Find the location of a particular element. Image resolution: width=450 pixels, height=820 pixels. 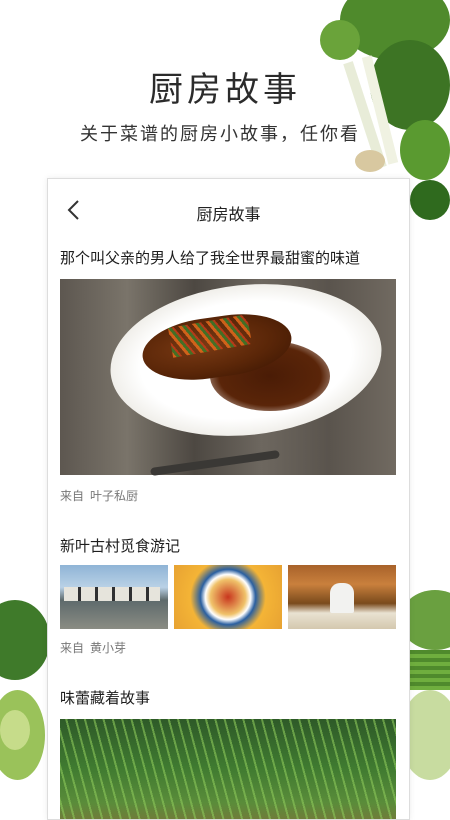

card-header: 厨房故事 is located at coordinates (228, 211).